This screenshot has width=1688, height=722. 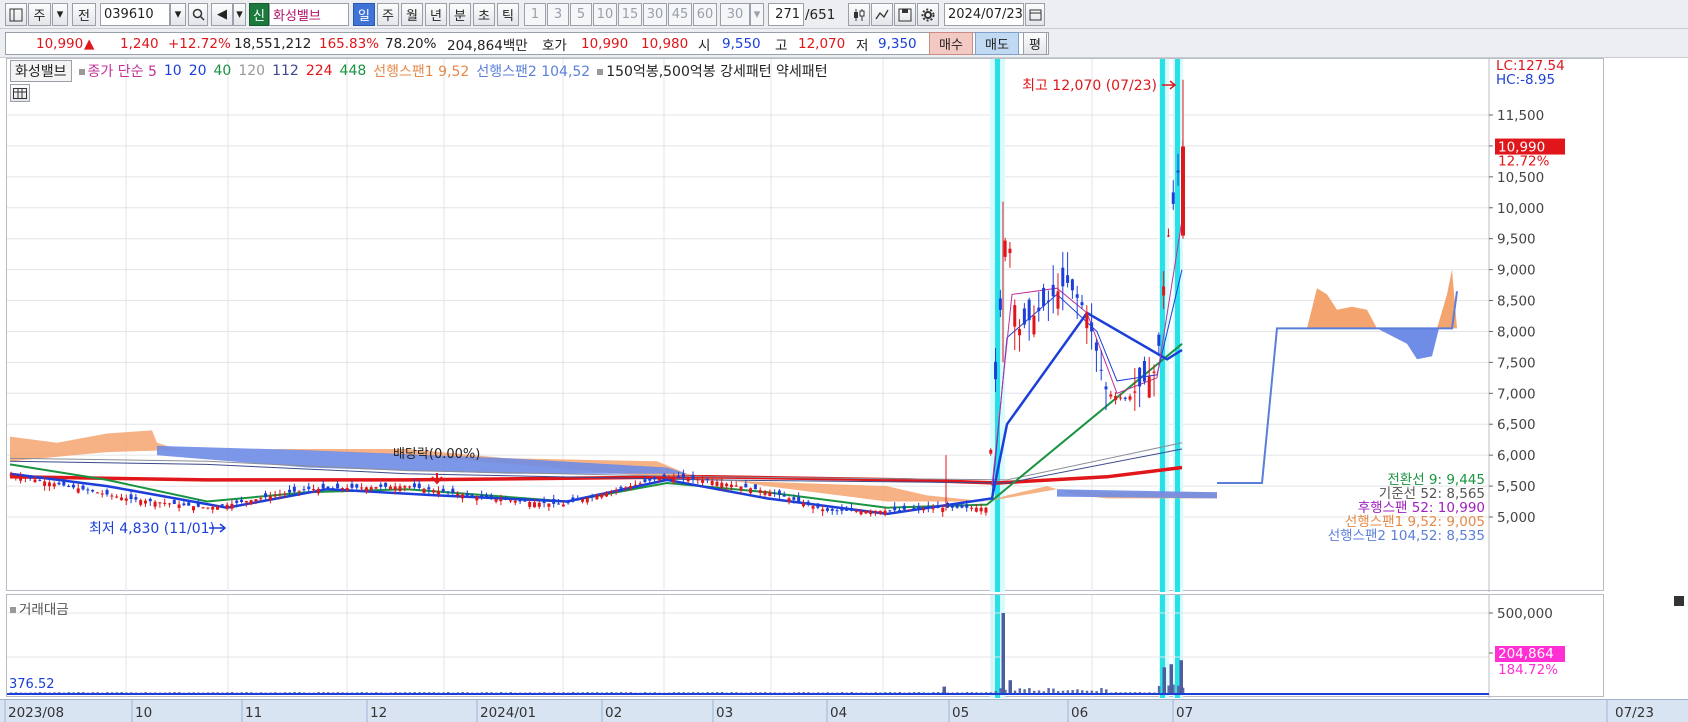 I want to click on count-dropdown-icon: ▾, so click(x=757, y=14).